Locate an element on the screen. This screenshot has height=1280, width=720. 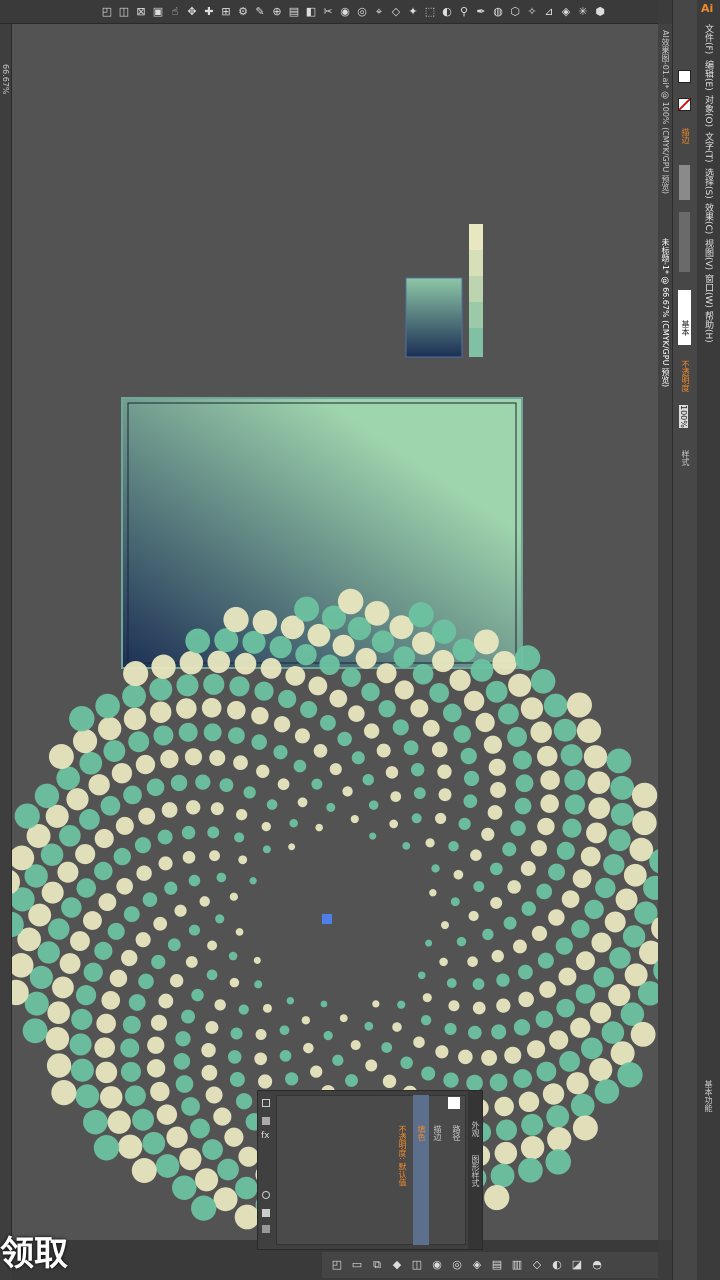
menu-item: 窗口(W) is located at coordinates (708, 291).